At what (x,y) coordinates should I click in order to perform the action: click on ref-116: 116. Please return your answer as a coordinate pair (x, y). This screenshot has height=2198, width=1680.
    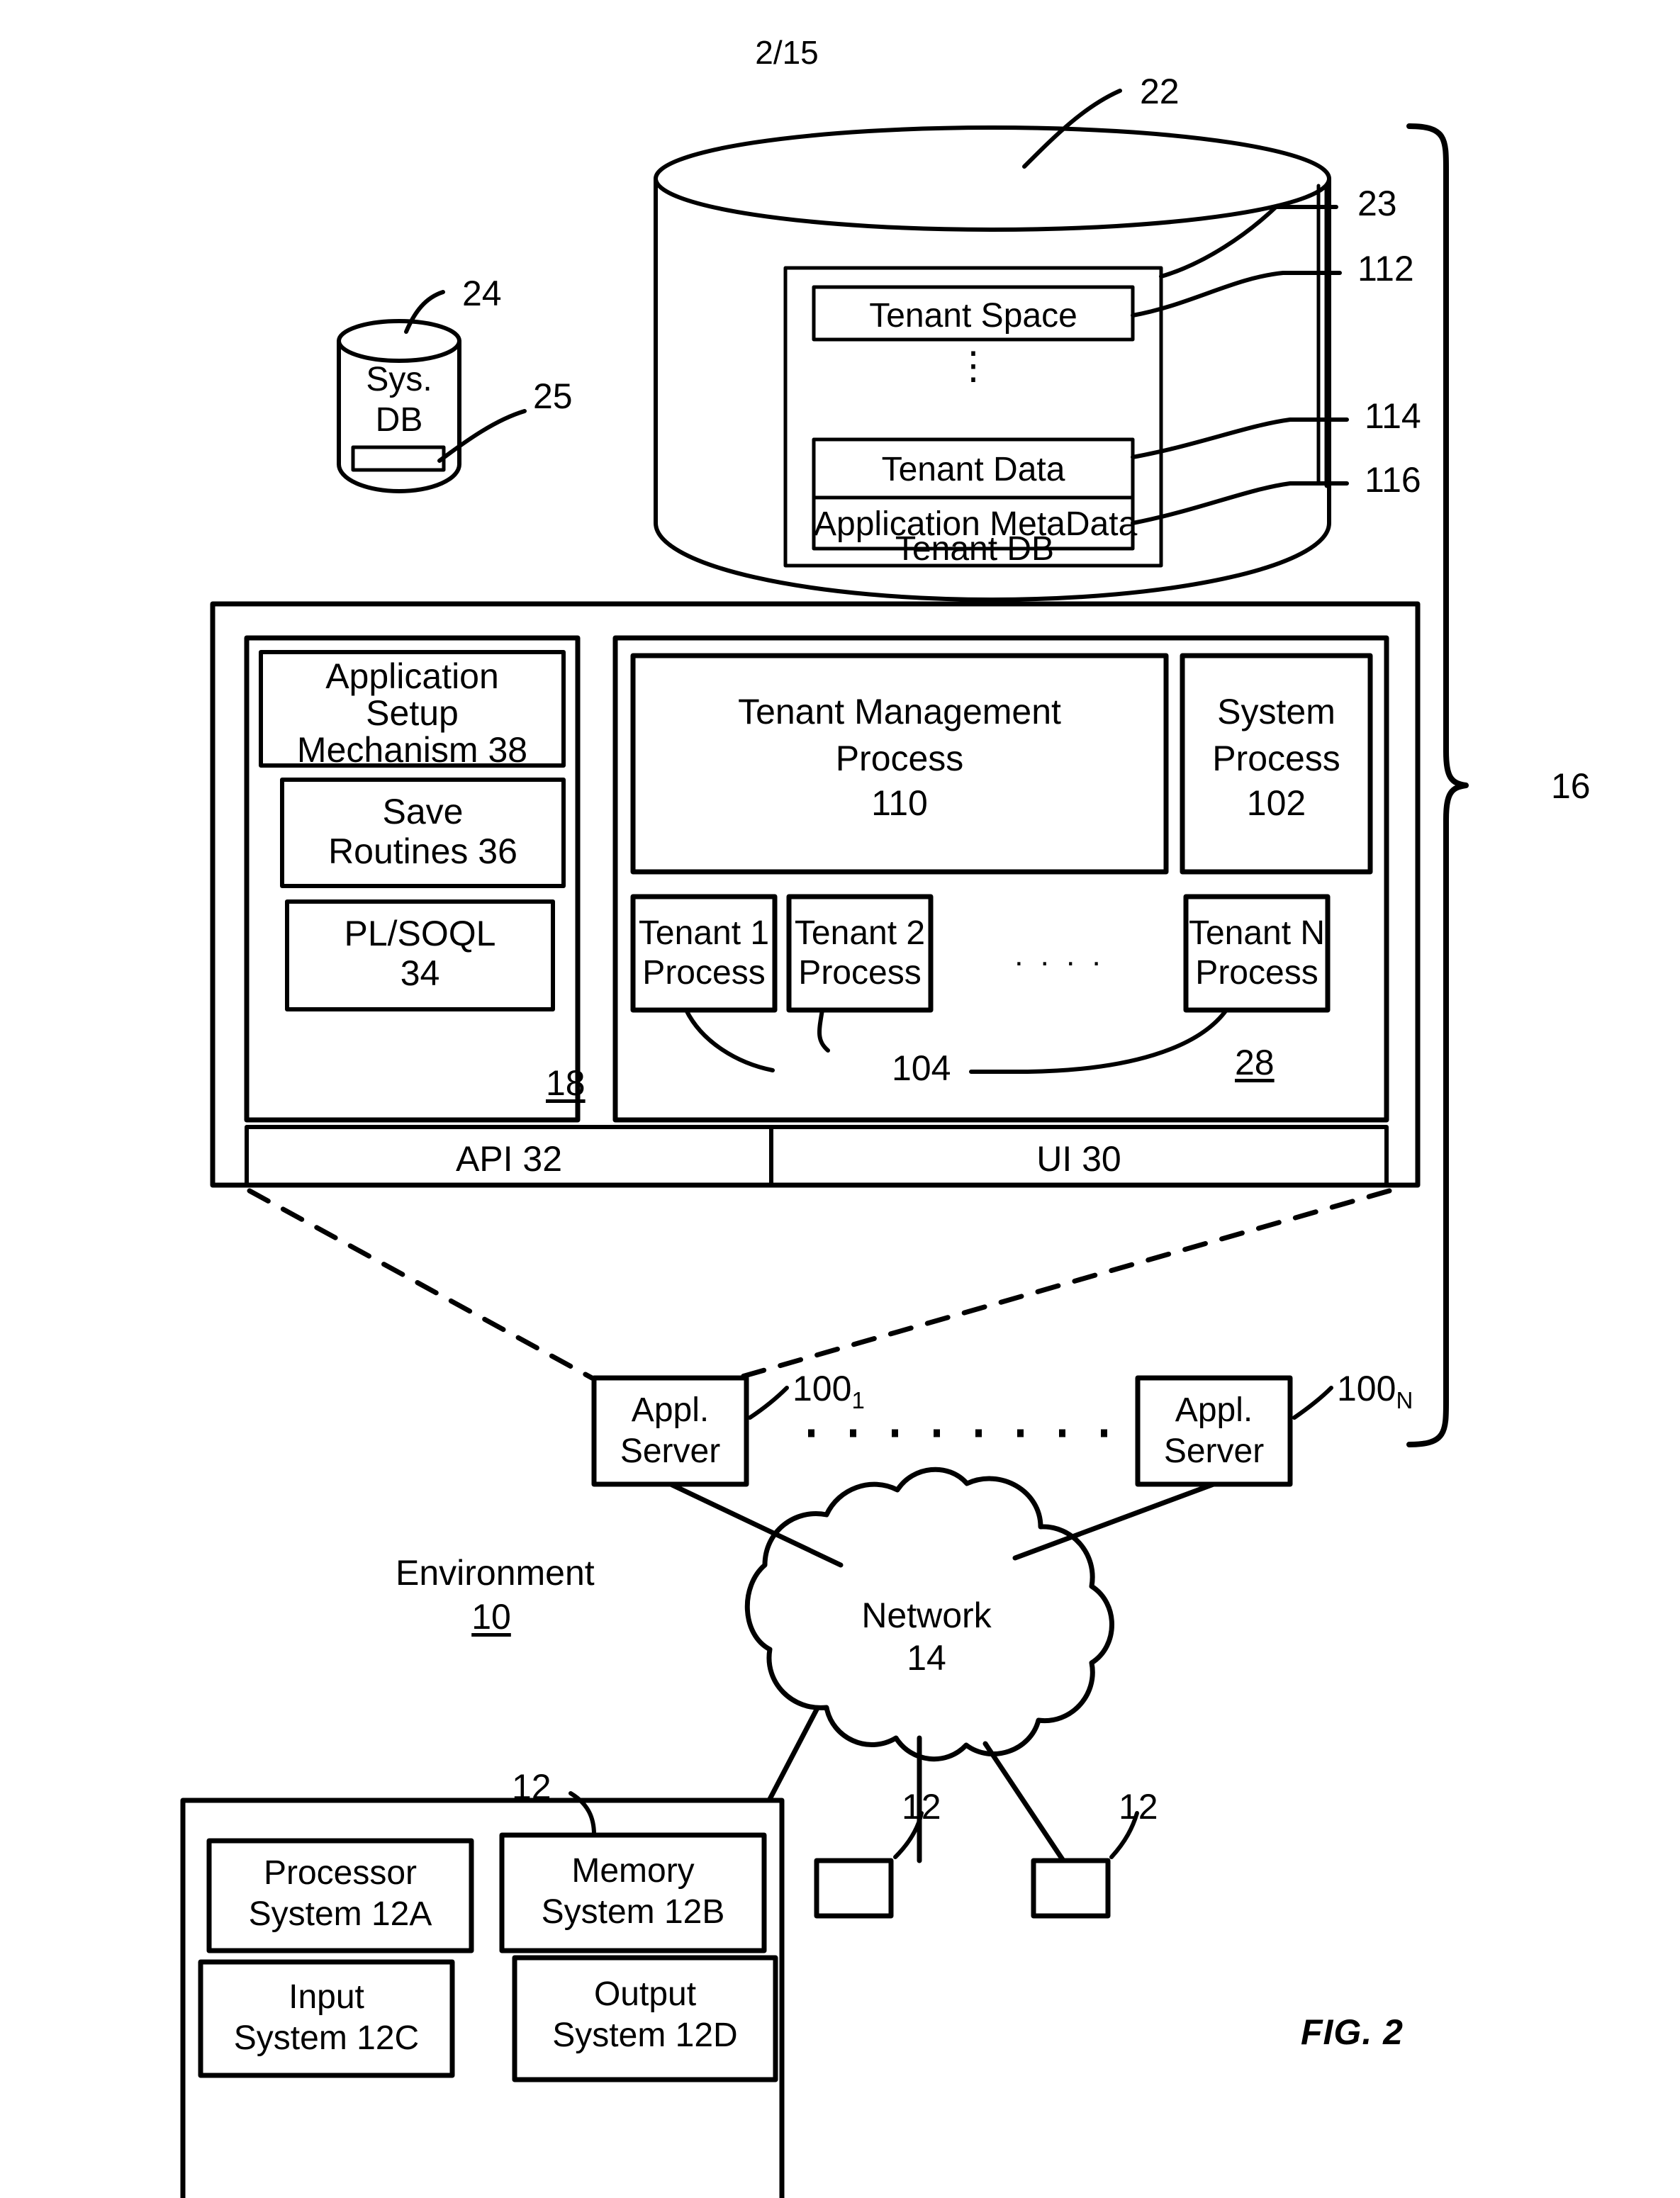
    Looking at the image, I should click on (1393, 480).